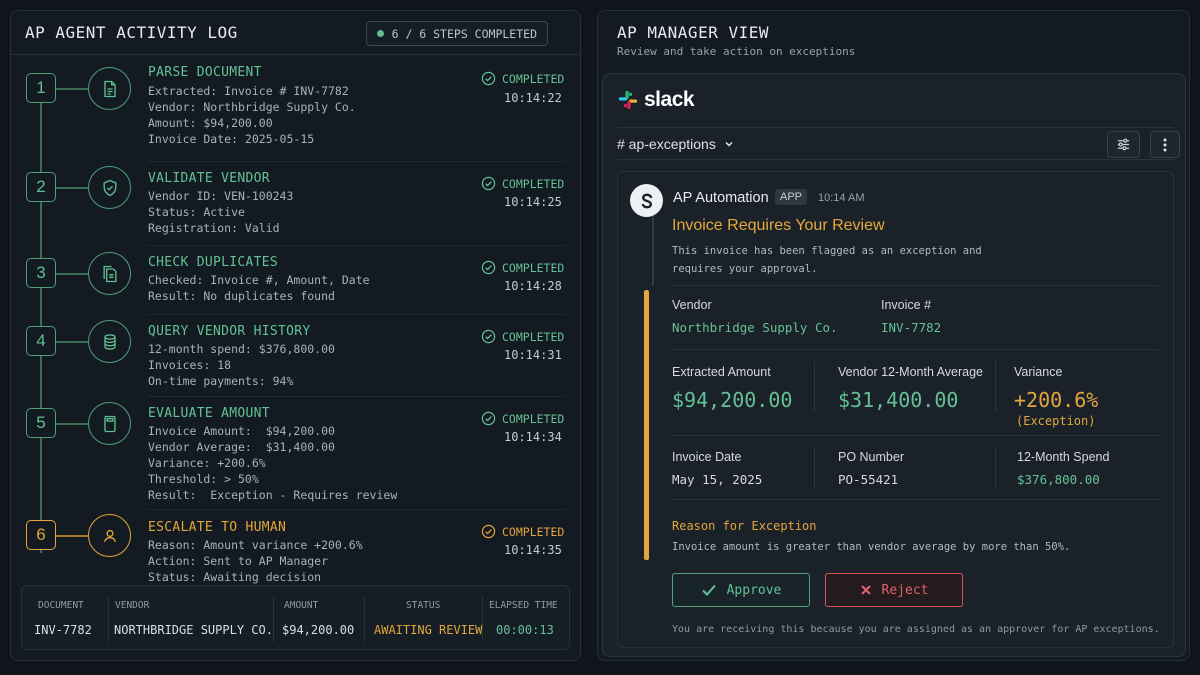 The image size is (1200, 675). I want to click on sliders-icon, so click(1123, 144).